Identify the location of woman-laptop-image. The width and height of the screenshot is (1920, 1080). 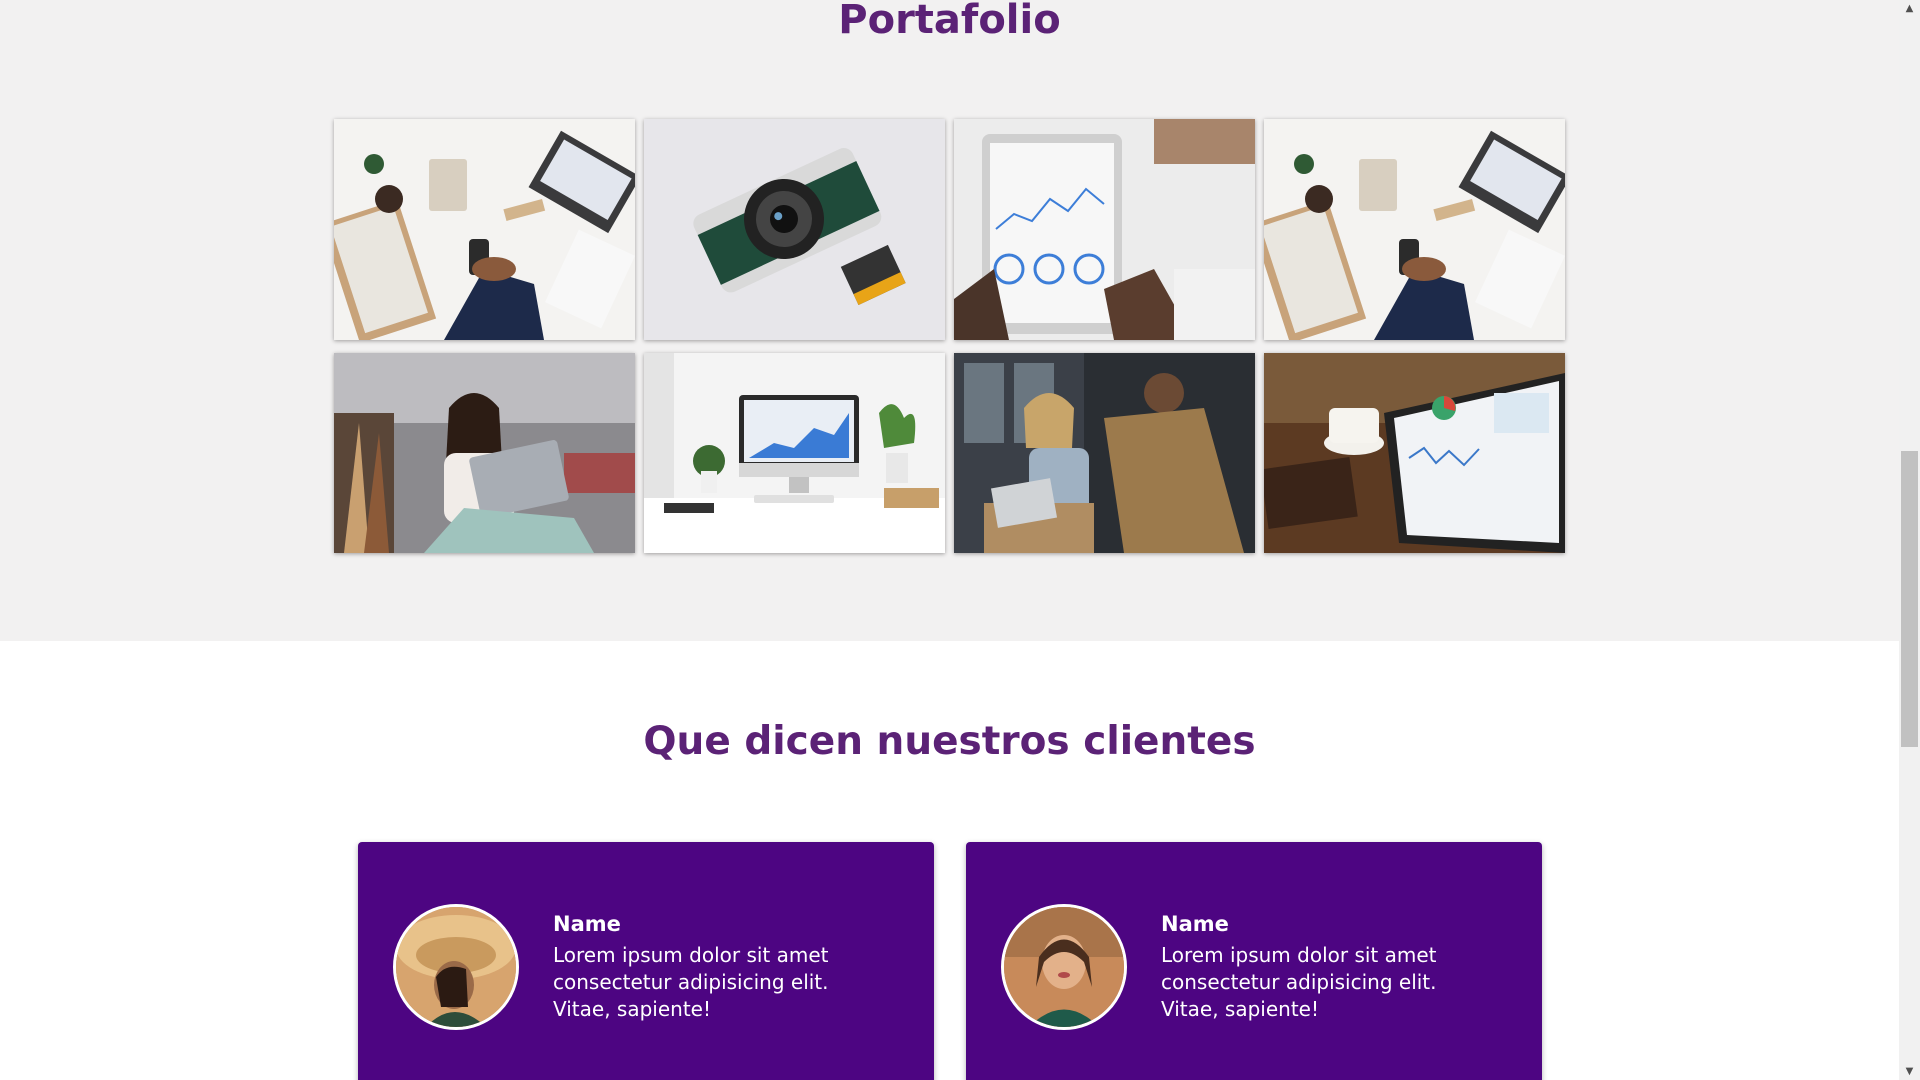
(484, 453).